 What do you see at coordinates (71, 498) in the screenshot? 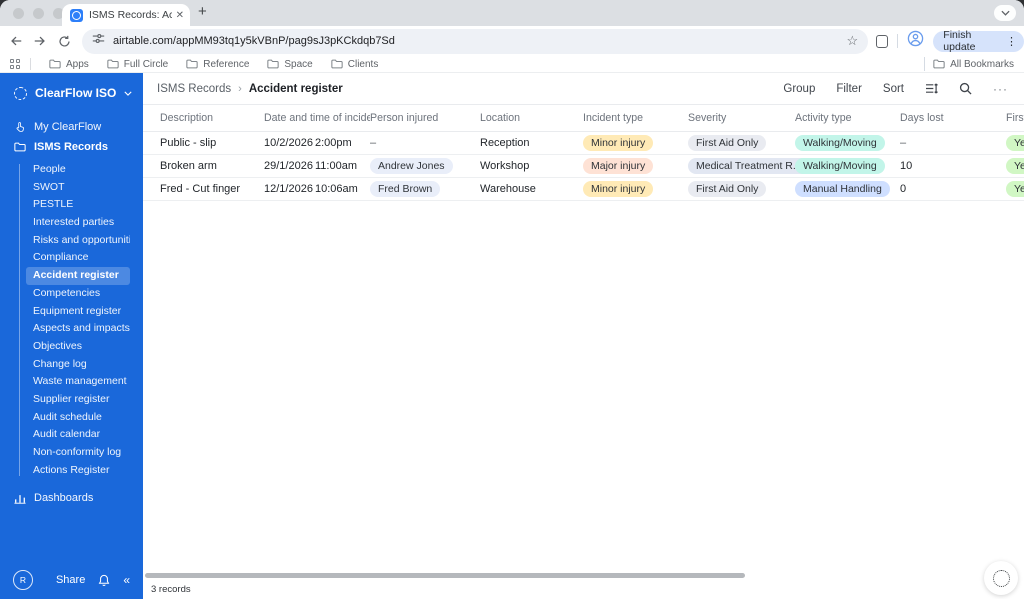
I see `sidebar-item-dashboards: Dashboards` at bounding box center [71, 498].